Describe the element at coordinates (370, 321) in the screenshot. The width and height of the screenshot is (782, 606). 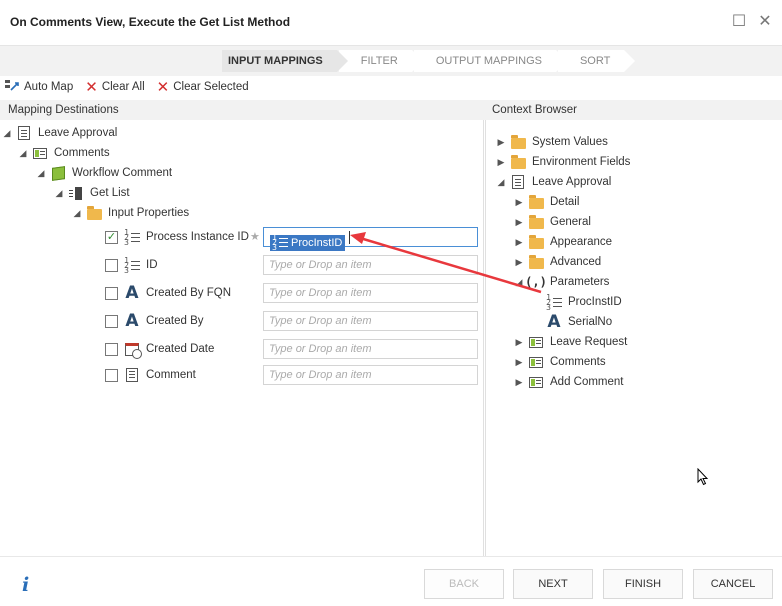
I see `mapping-input-created-by: Type or Drop an item` at that location.